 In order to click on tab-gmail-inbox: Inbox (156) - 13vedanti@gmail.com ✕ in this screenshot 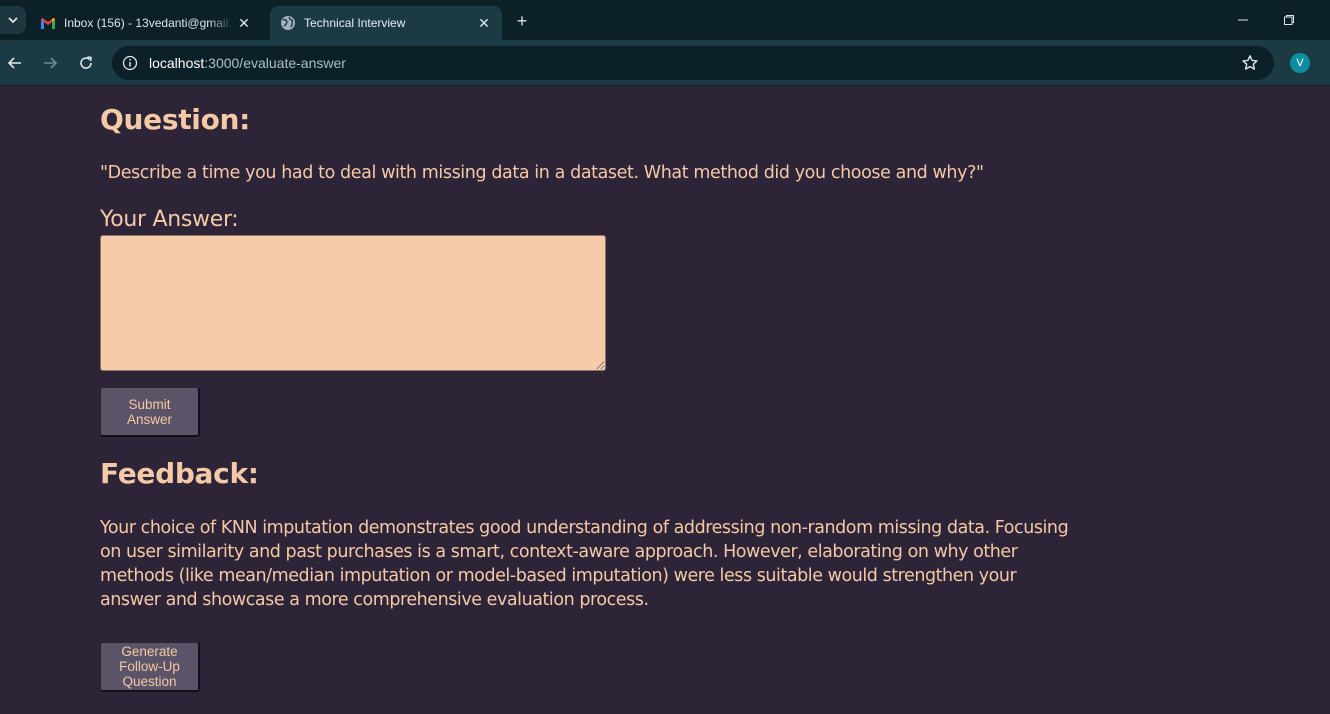, I will do `click(146, 23)`.